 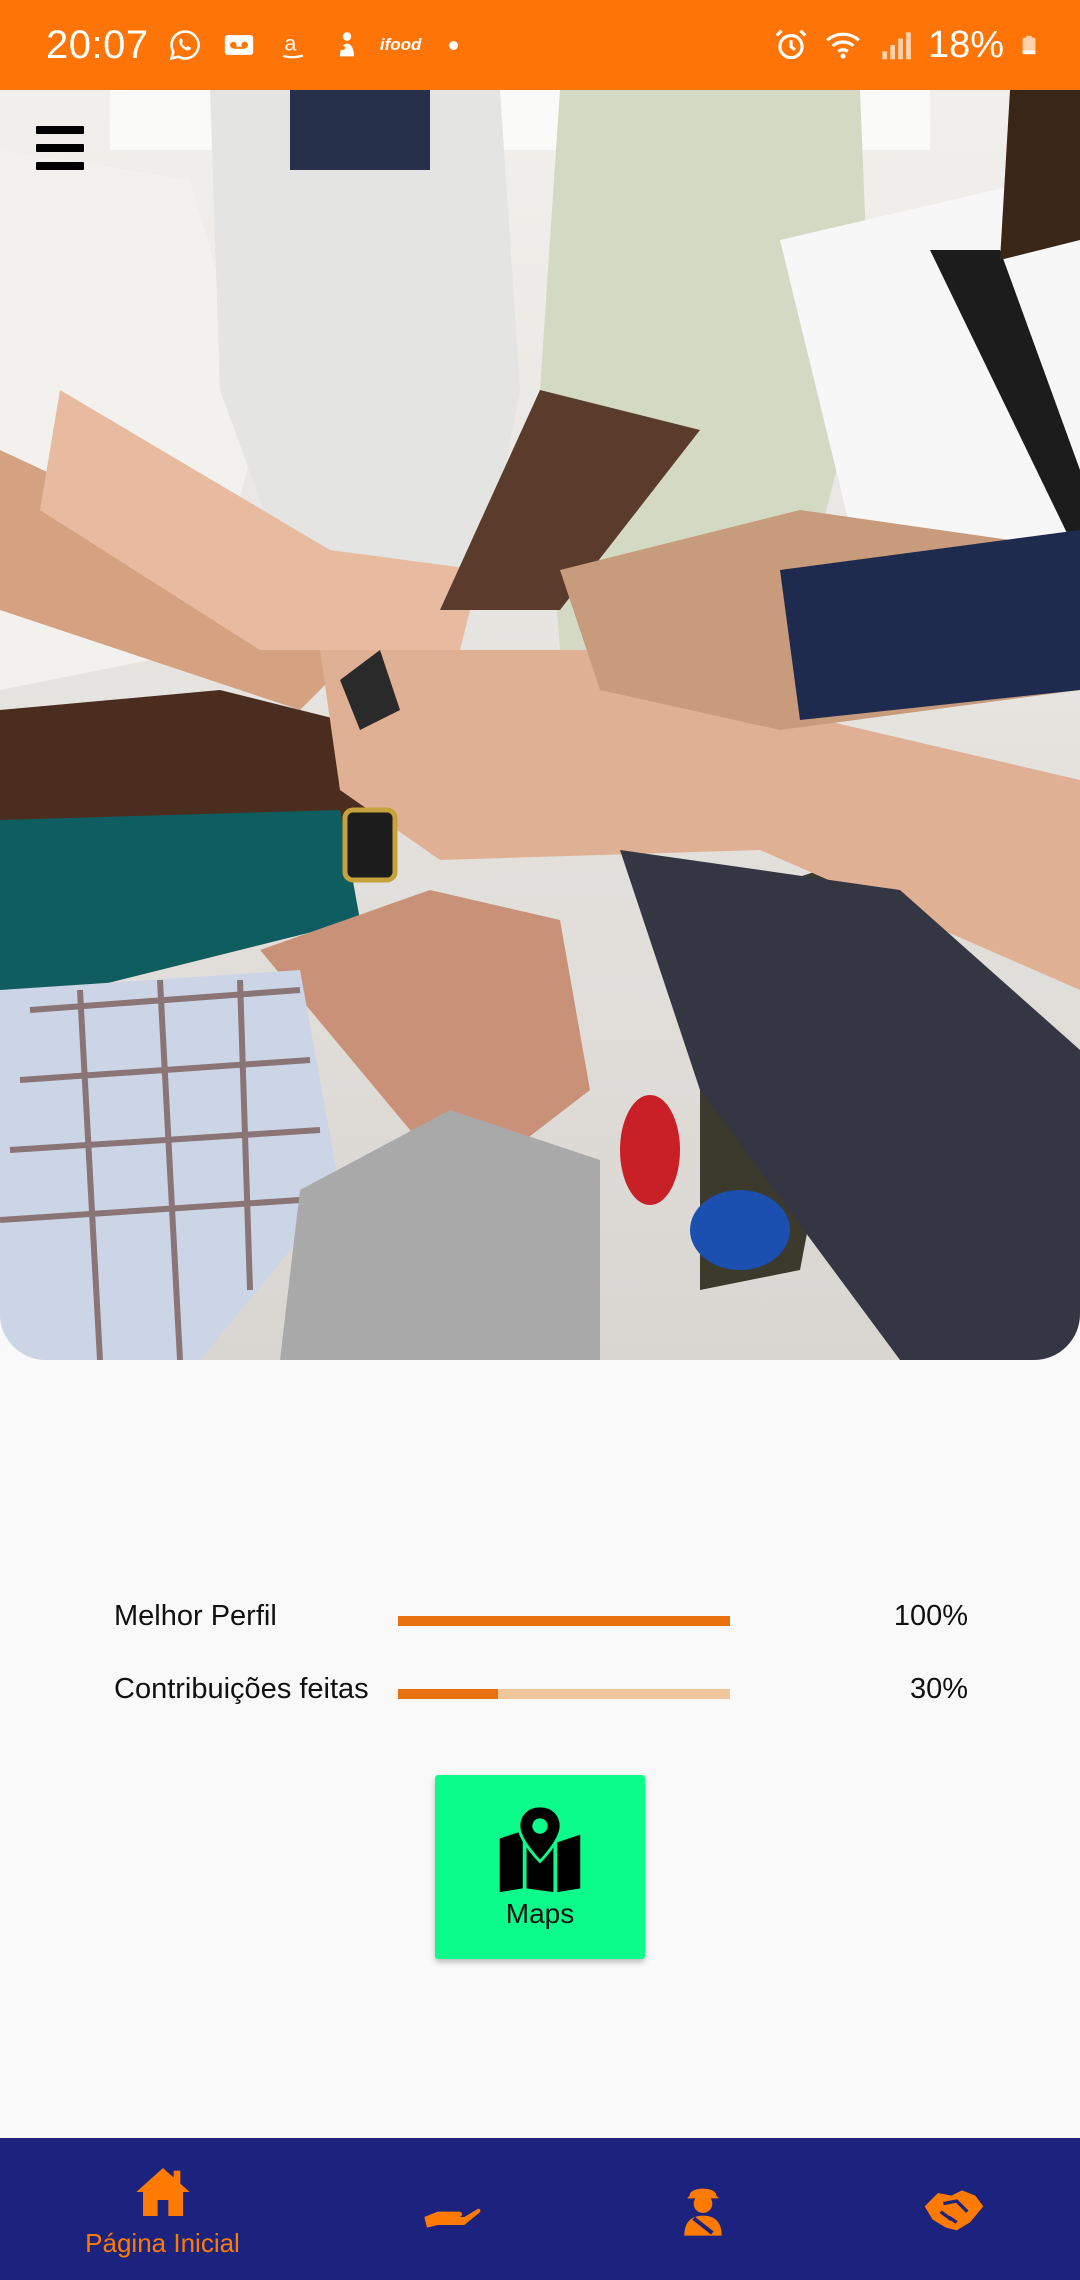 I want to click on maps-button: Maps, so click(x=540, y=1867).